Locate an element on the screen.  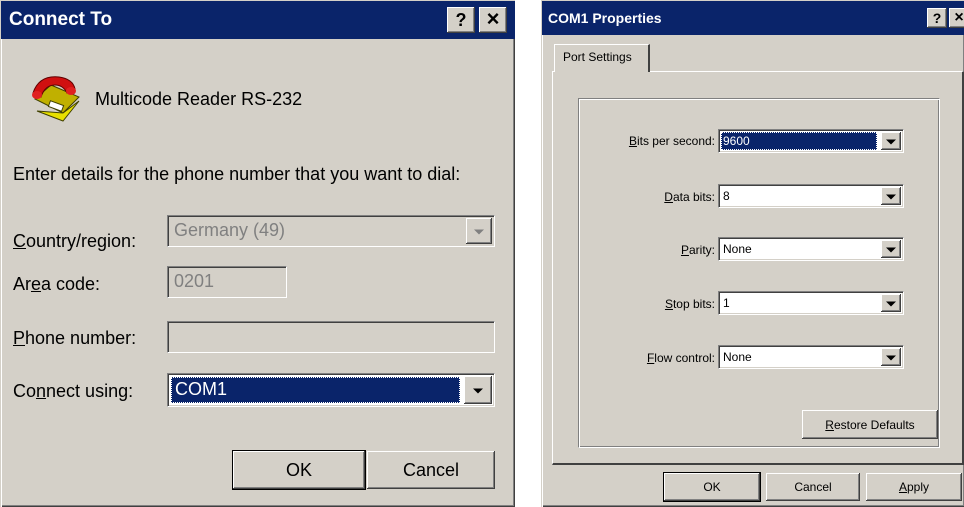
country-region-select: Germany (49) is located at coordinates (331, 231).